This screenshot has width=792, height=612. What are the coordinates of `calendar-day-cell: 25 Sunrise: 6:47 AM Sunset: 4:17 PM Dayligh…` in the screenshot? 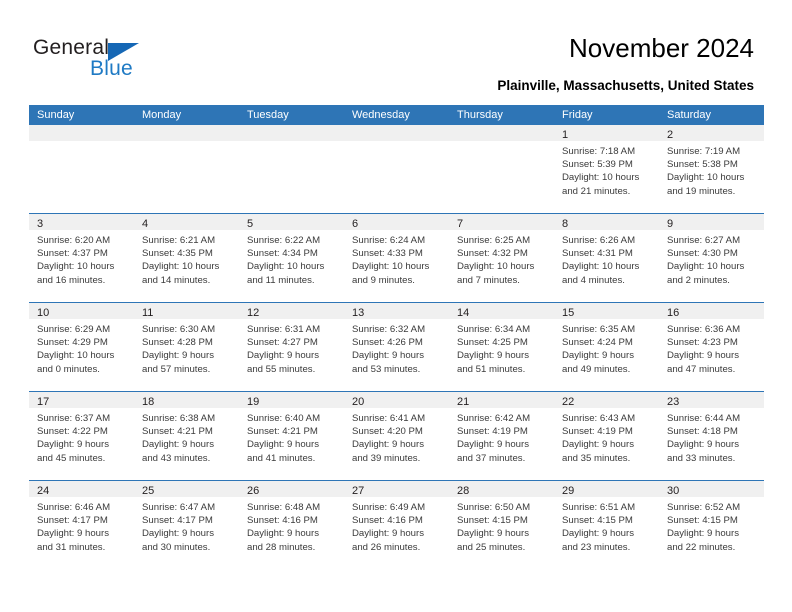 It's located at (186, 525).